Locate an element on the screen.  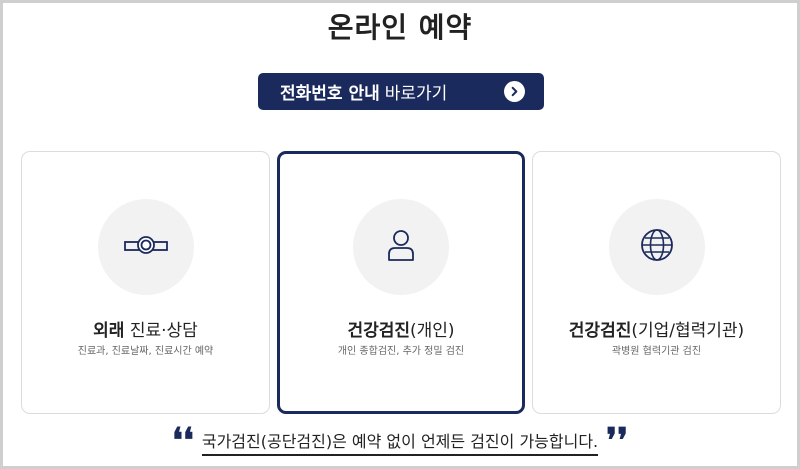
card-title-main: 외래 is located at coordinates (109, 331).